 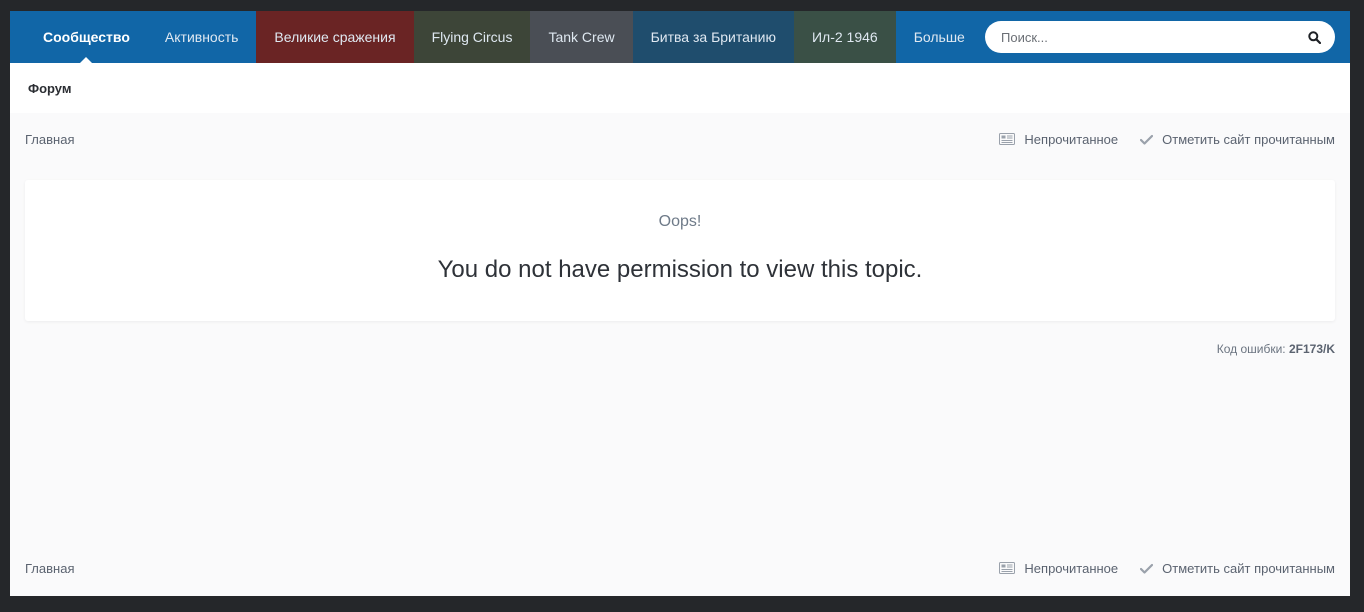 I want to click on nav-item-community: Сообщество, so click(x=78, y=37).